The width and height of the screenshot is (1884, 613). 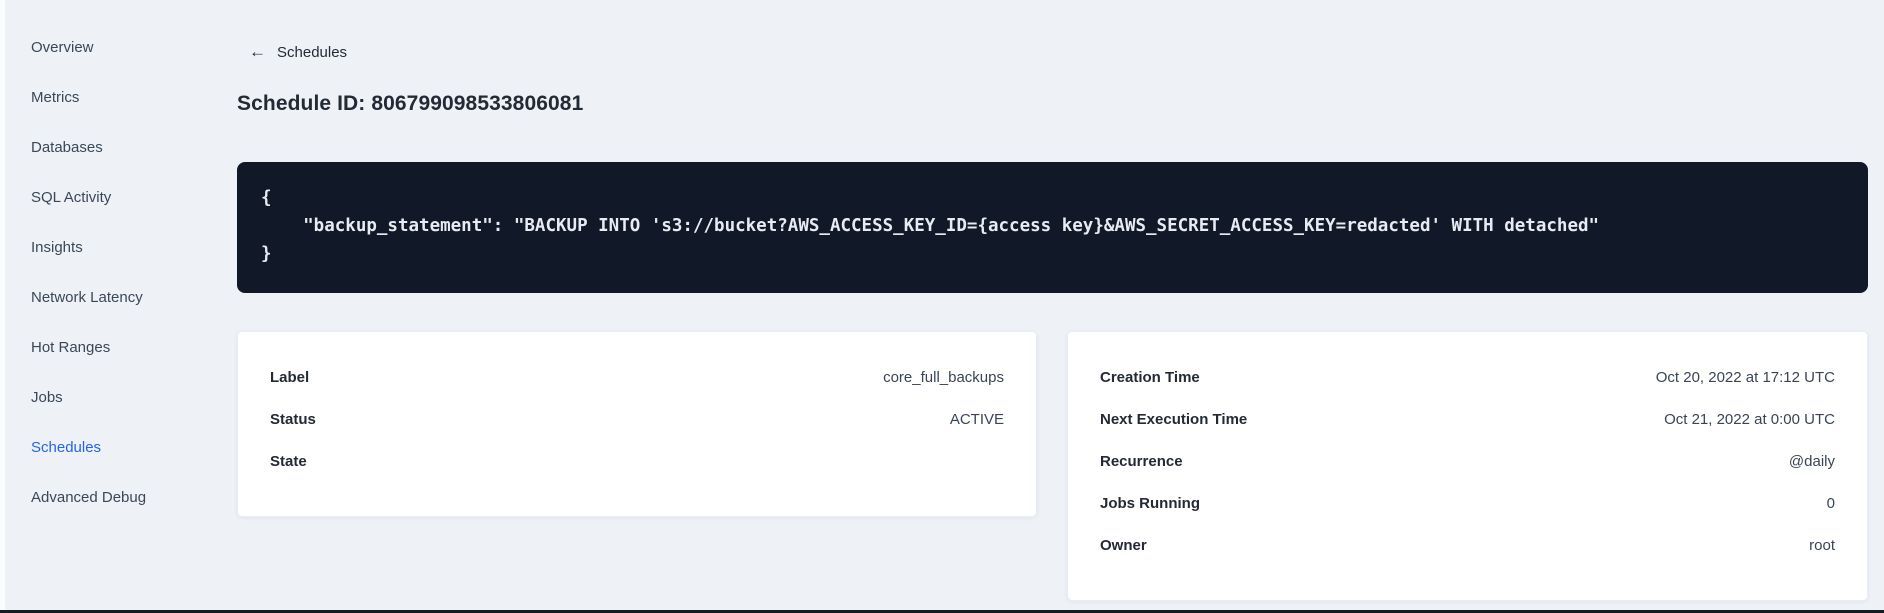 What do you see at coordinates (976, 419) in the screenshot?
I see `row-value: ACTIVE` at bounding box center [976, 419].